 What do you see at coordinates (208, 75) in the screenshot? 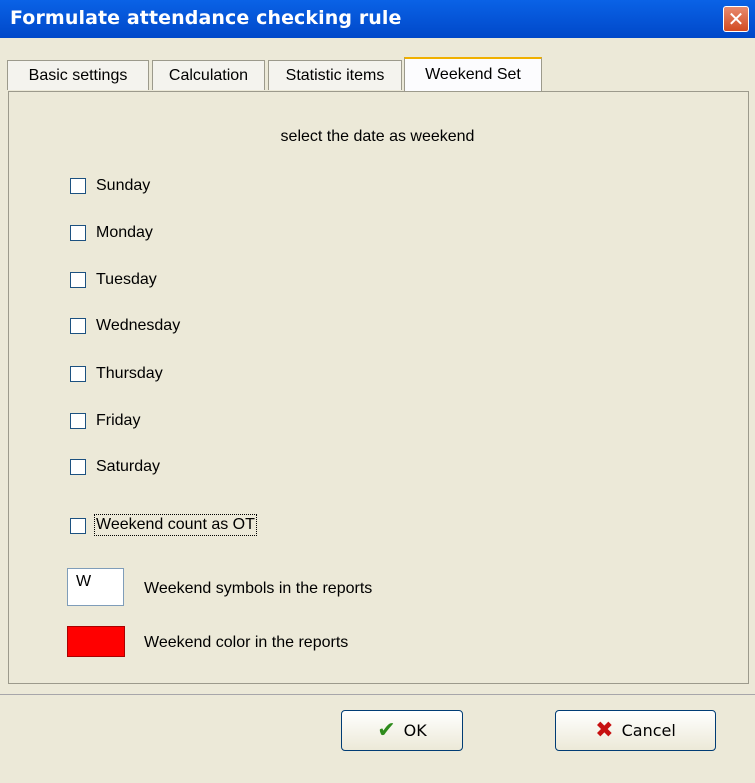
I see `tab-calculation: Calculation` at bounding box center [208, 75].